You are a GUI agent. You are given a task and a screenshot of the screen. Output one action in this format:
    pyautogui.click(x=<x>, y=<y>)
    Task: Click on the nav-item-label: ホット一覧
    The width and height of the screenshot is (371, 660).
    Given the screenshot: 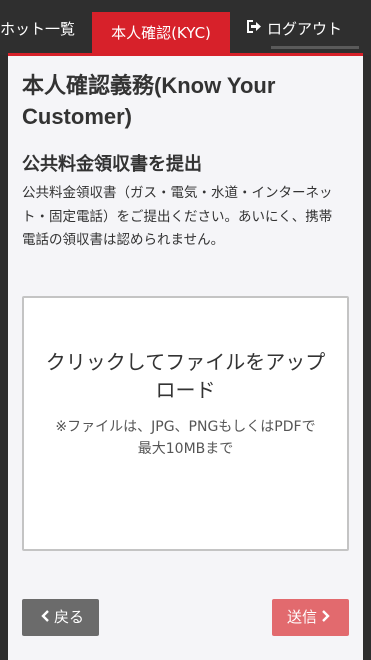 What is the action you would take?
    pyautogui.click(x=38, y=29)
    